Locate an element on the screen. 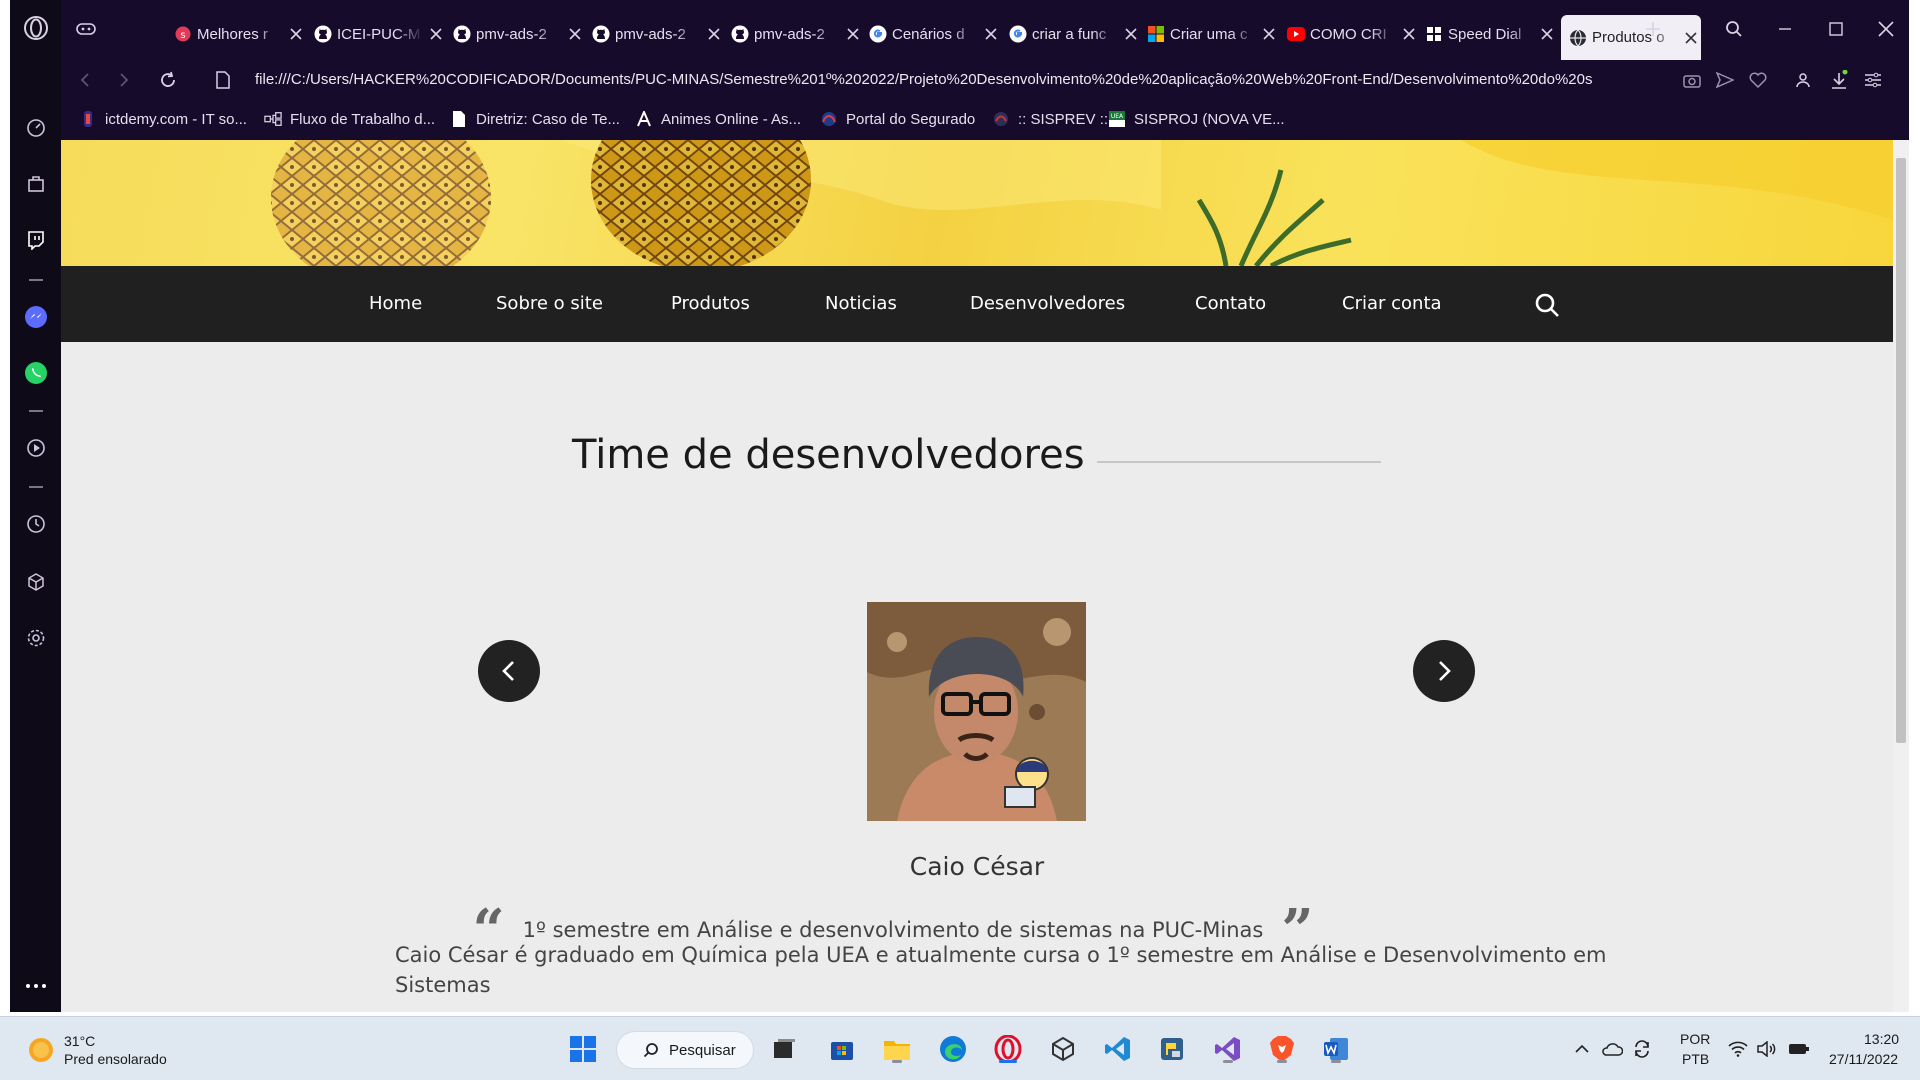  browser-tab: Criar uma c is located at coordinates (1214, 34).